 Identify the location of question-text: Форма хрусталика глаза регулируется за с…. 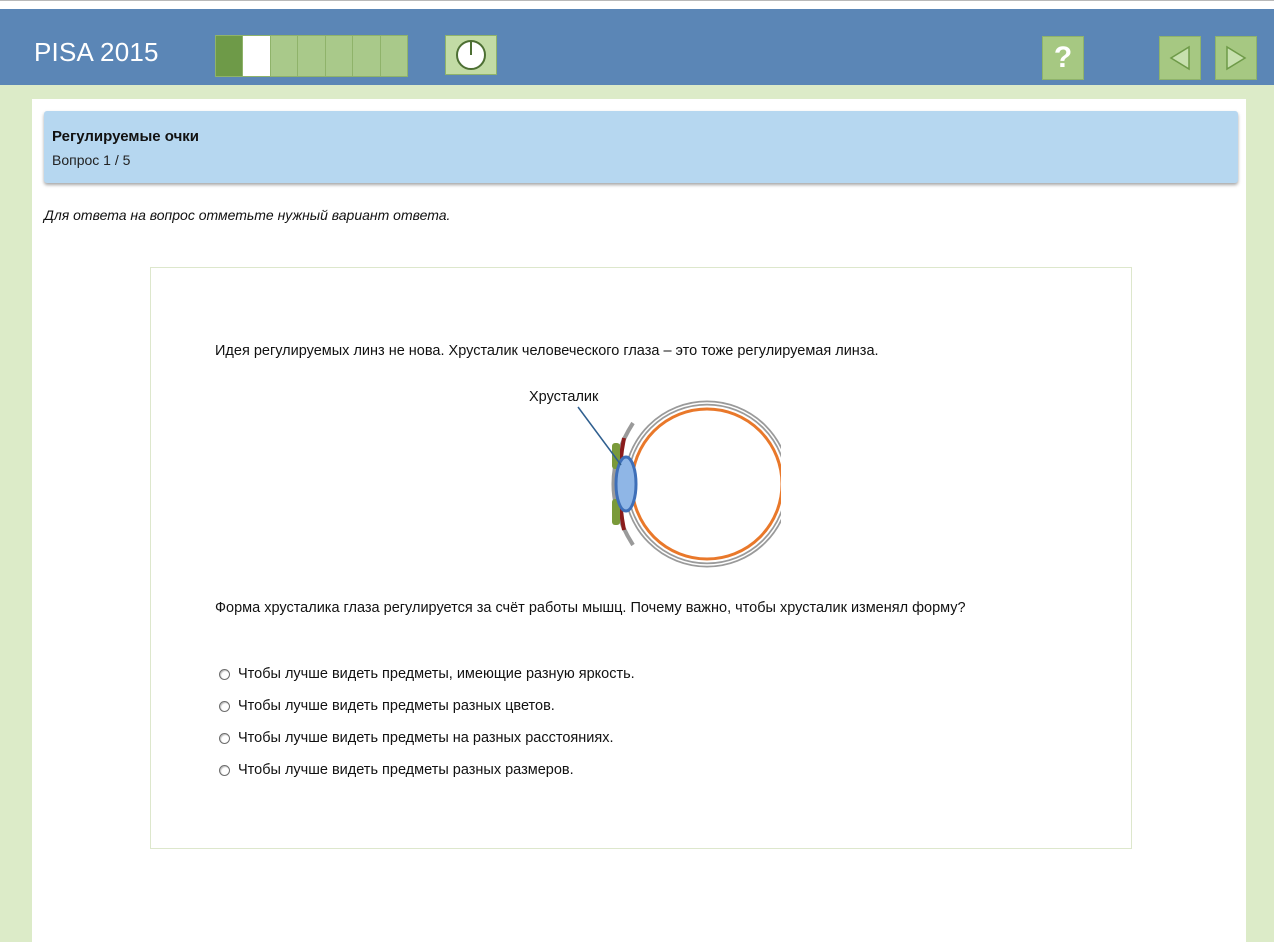
(590, 608).